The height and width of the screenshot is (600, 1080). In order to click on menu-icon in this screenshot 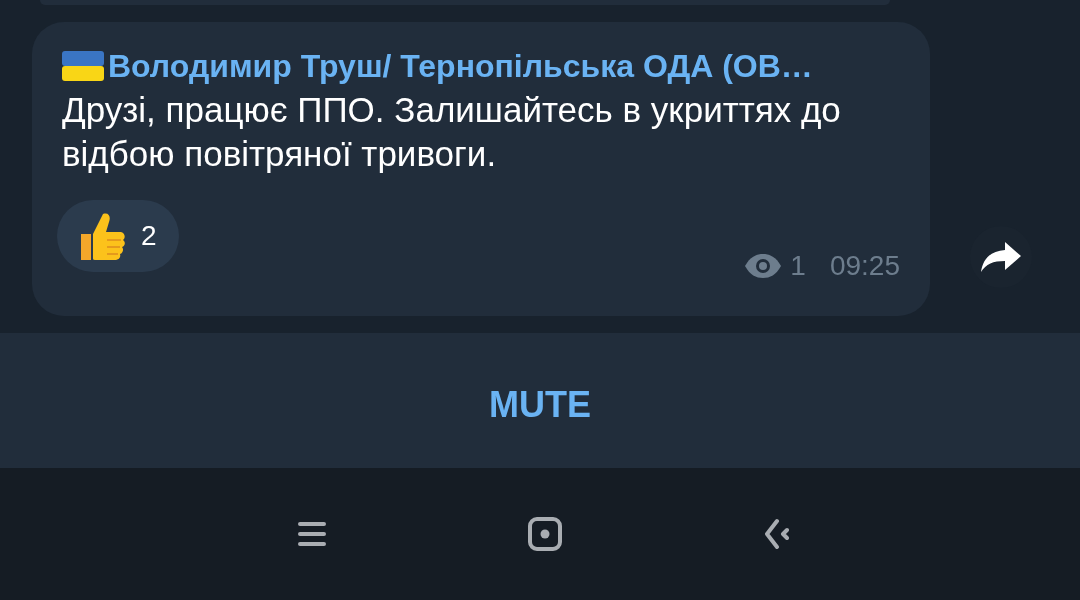, I will do `click(312, 534)`.